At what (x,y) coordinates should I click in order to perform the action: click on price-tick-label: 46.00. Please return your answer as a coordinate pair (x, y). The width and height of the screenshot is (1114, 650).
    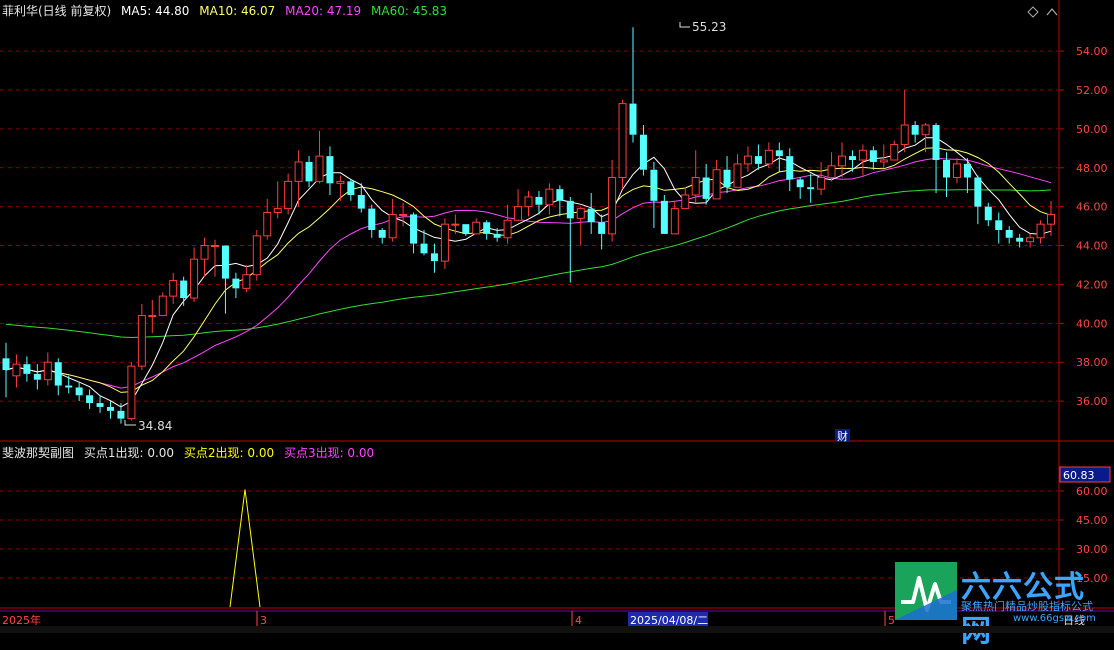
    Looking at the image, I should click on (1092, 207).